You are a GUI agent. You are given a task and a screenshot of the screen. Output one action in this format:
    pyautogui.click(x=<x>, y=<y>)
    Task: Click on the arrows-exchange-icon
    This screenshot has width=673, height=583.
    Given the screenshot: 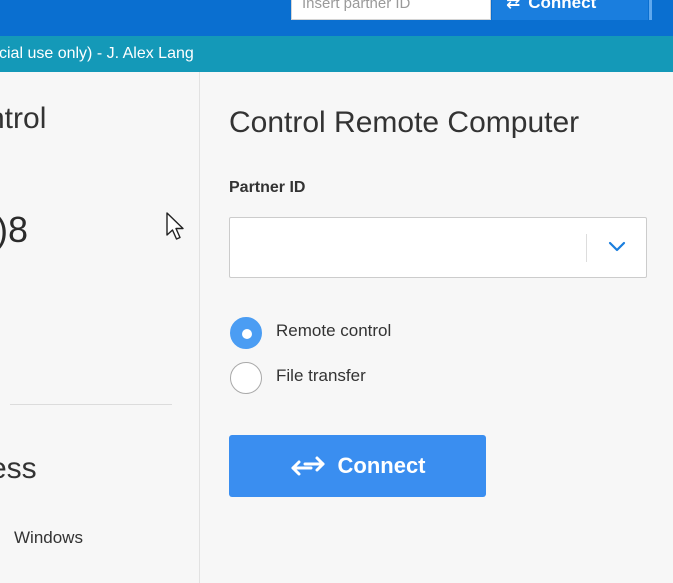 What is the action you would take?
    pyautogui.click(x=307, y=466)
    